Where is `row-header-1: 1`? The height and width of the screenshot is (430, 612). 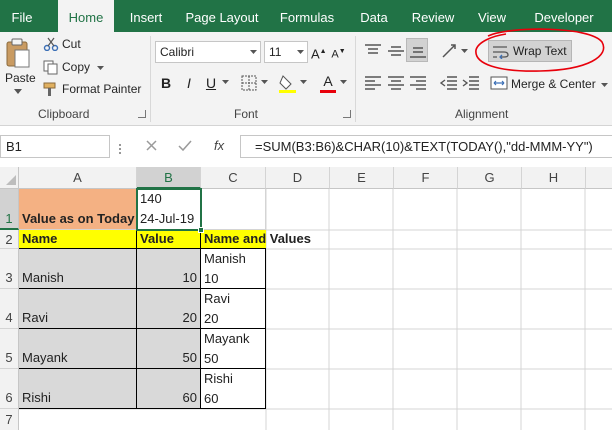
row-header-1: 1 is located at coordinates (9, 209).